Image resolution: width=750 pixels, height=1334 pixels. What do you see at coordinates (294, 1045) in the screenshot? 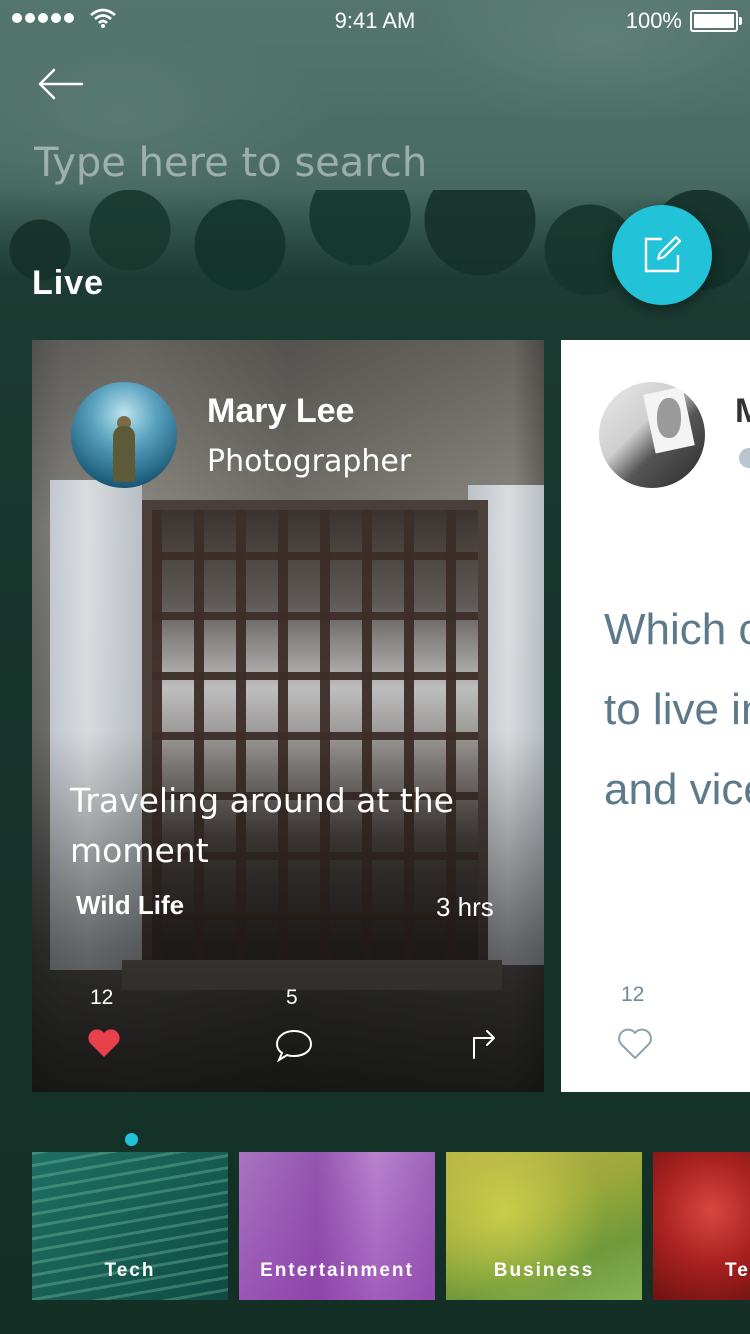
I see `comment-icon` at bounding box center [294, 1045].